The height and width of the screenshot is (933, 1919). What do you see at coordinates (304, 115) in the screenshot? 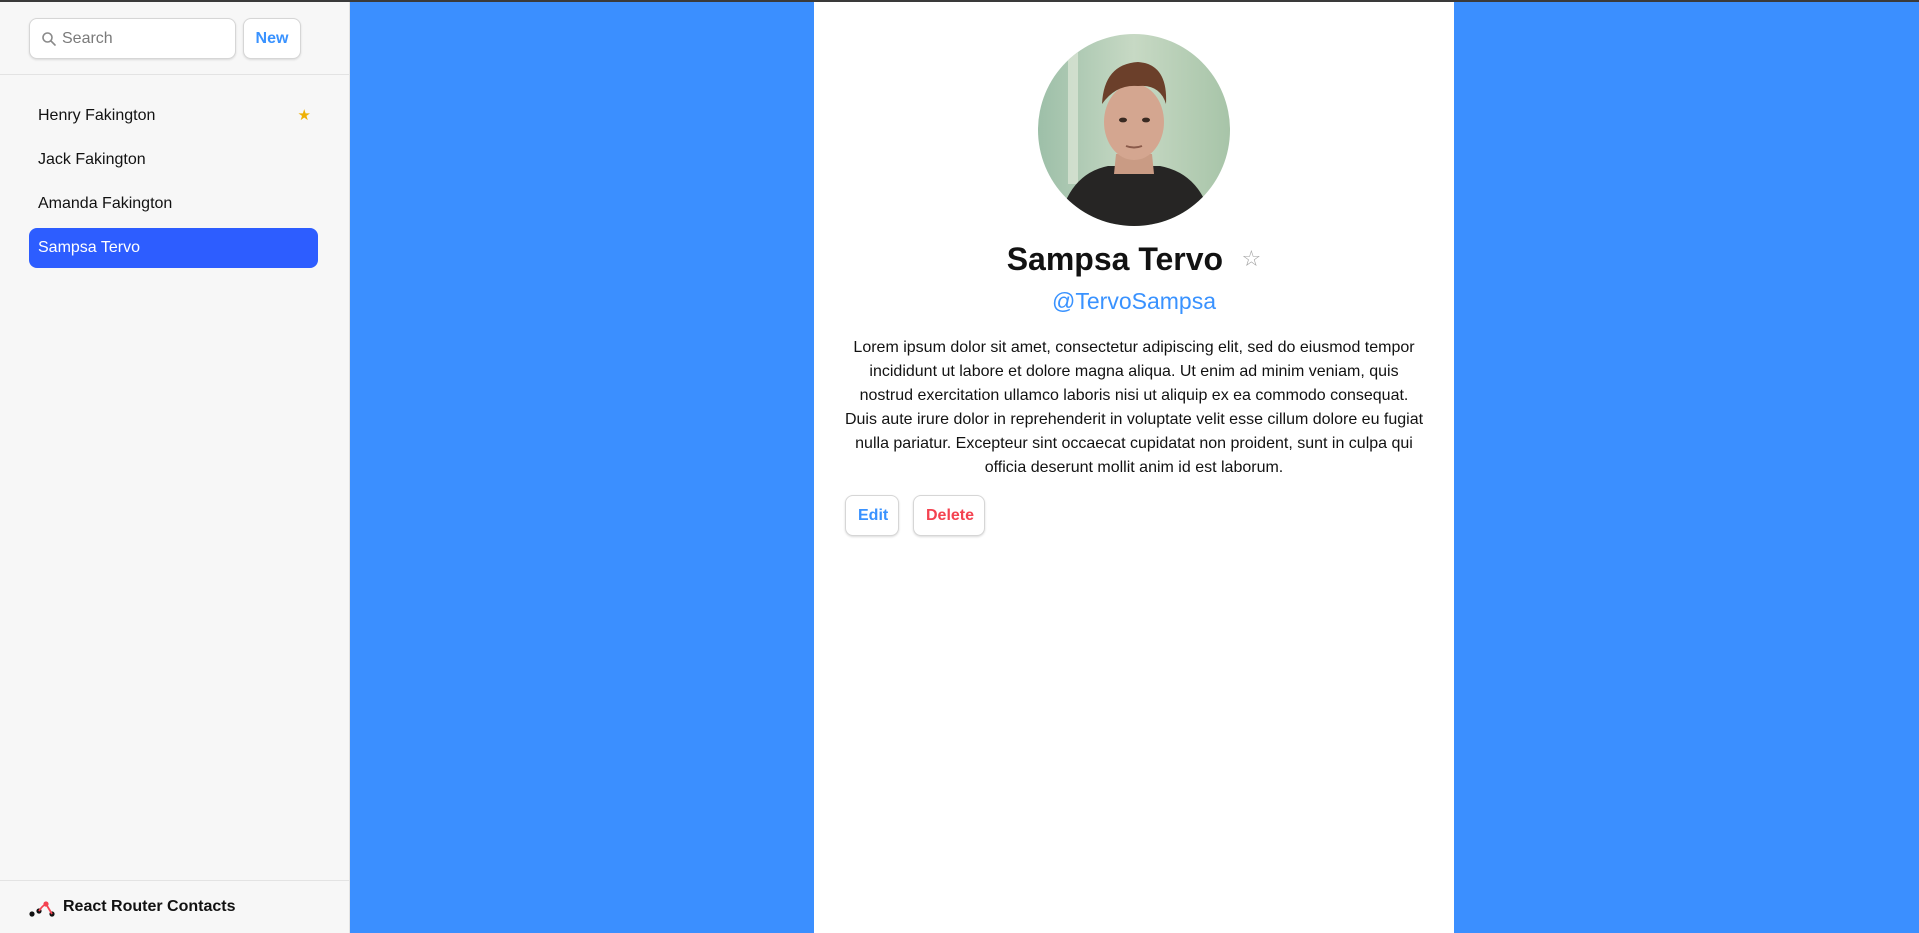
I see `favorite-star-icon: ★` at bounding box center [304, 115].